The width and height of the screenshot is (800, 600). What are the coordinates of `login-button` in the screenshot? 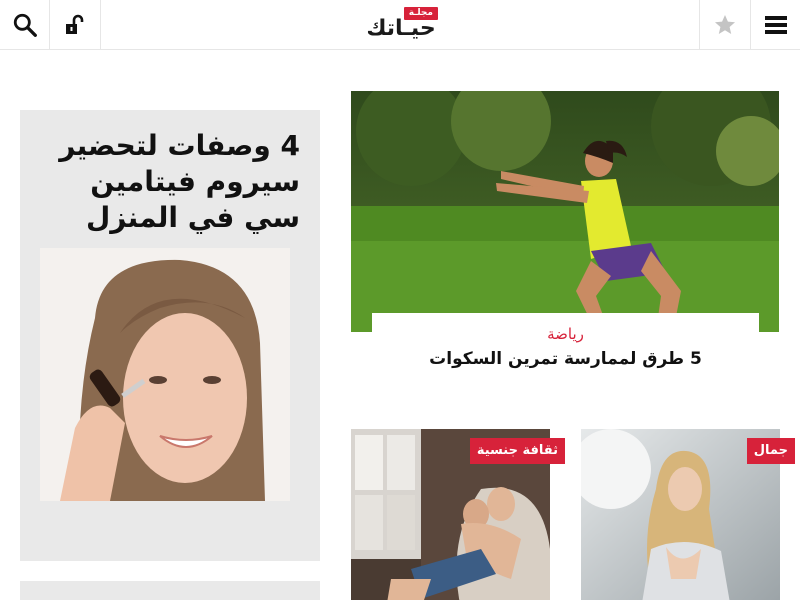 It's located at (75, 25).